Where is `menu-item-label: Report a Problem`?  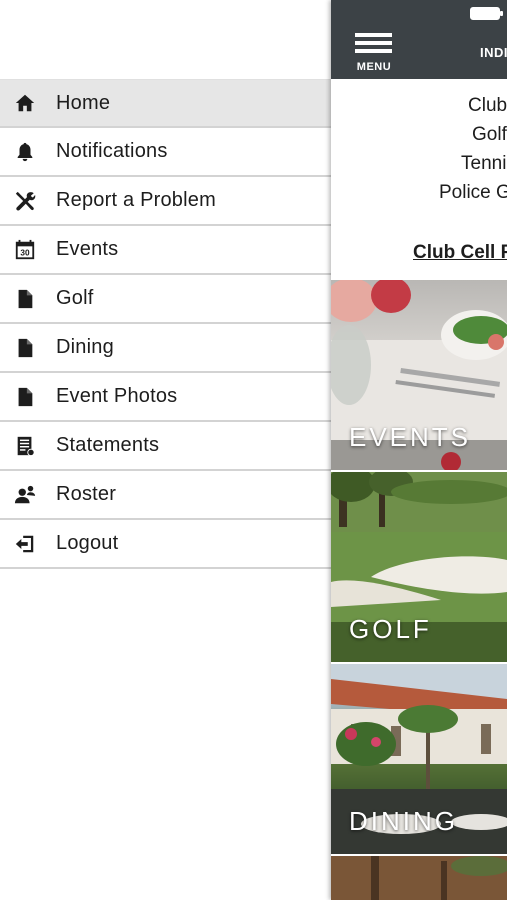 menu-item-label: Report a Problem is located at coordinates (136, 200).